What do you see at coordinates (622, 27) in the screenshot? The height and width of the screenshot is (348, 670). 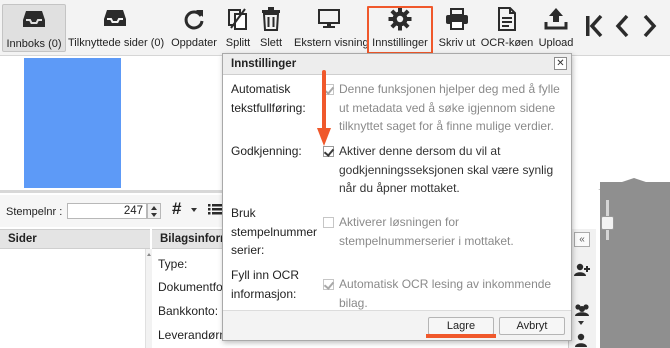 I see `previous-icon` at bounding box center [622, 27].